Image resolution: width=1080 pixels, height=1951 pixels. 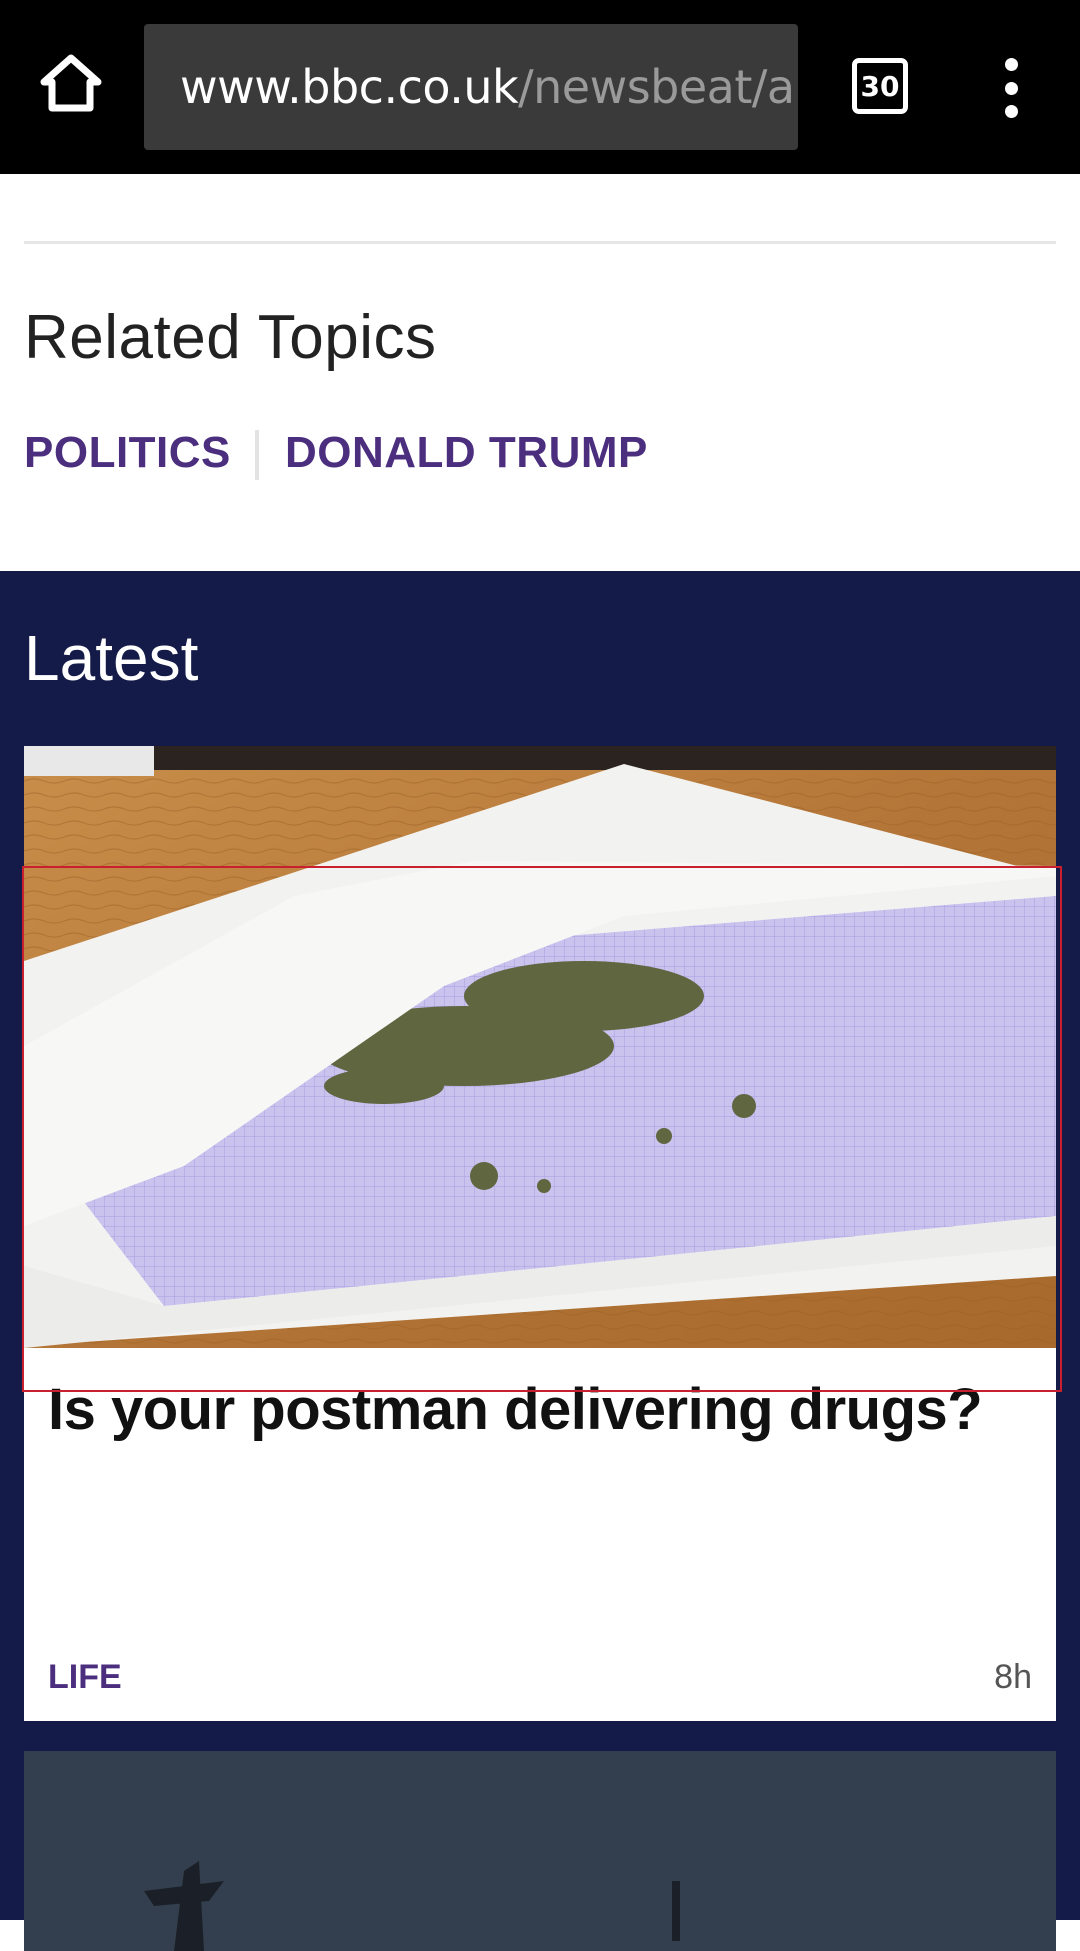 I want to click on topic-link-donald-trump: DONALD TRUMP, so click(x=466, y=453).